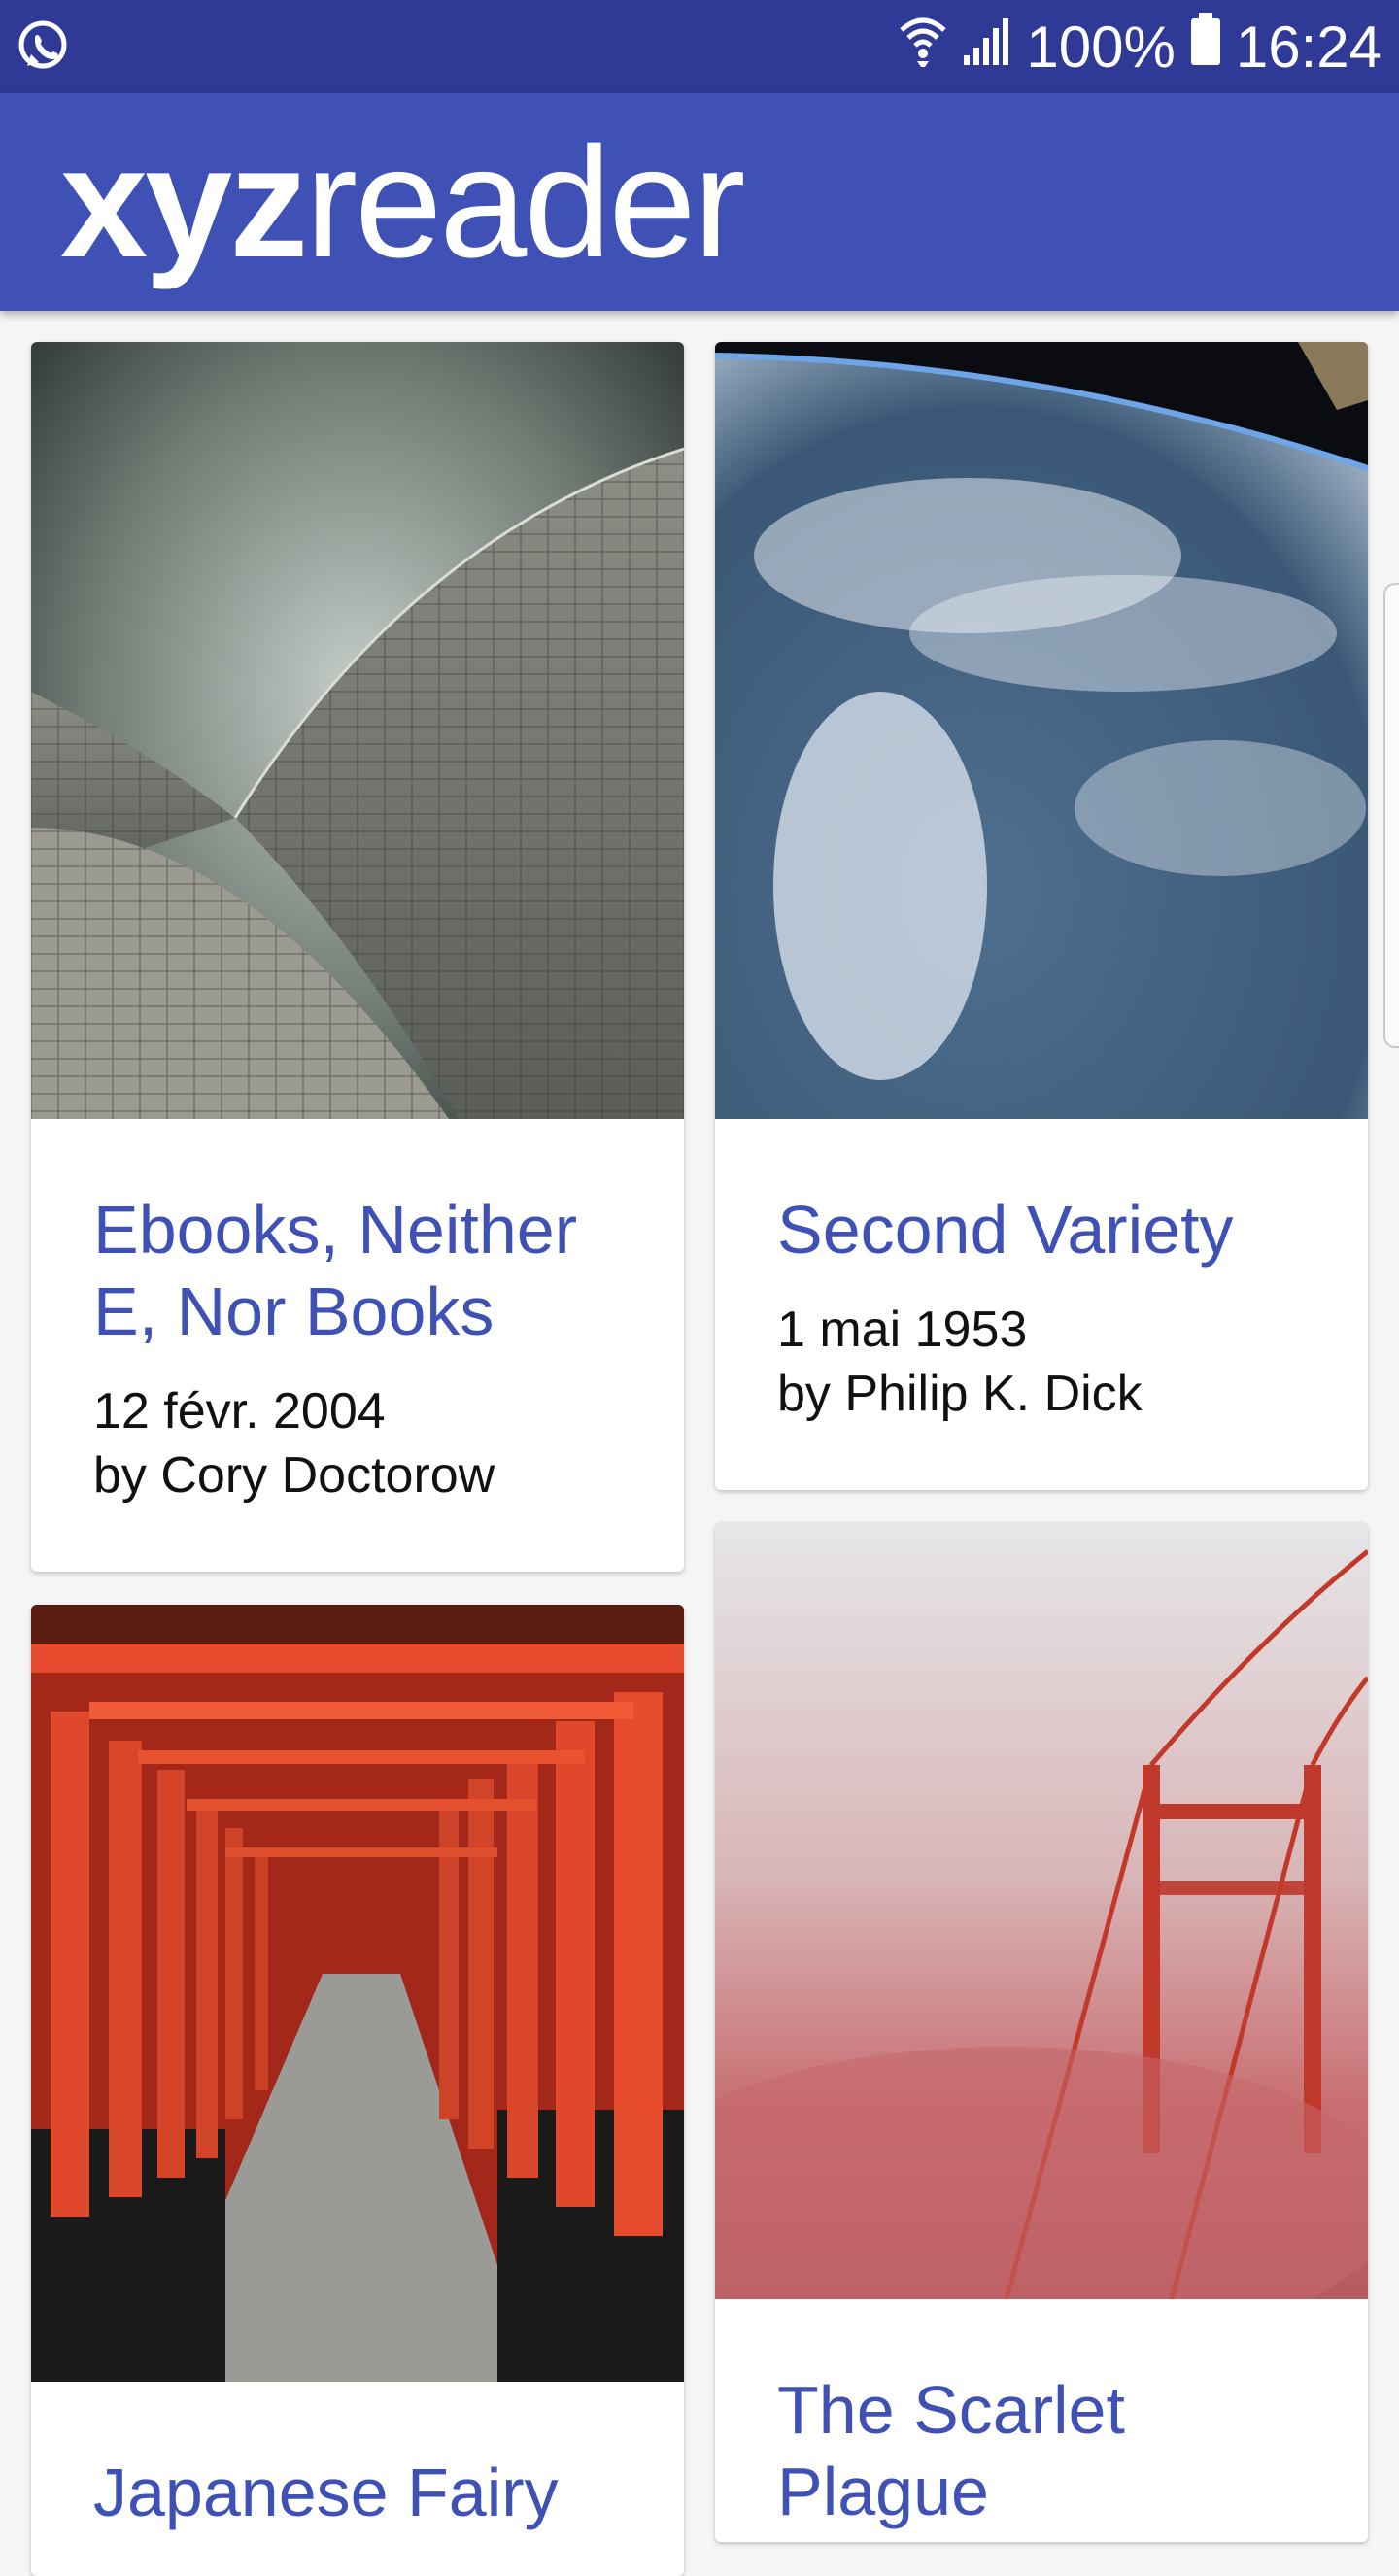  What do you see at coordinates (335, 1270) in the screenshot?
I see `article-title: Ebooks, Neither E, Nor Books` at bounding box center [335, 1270].